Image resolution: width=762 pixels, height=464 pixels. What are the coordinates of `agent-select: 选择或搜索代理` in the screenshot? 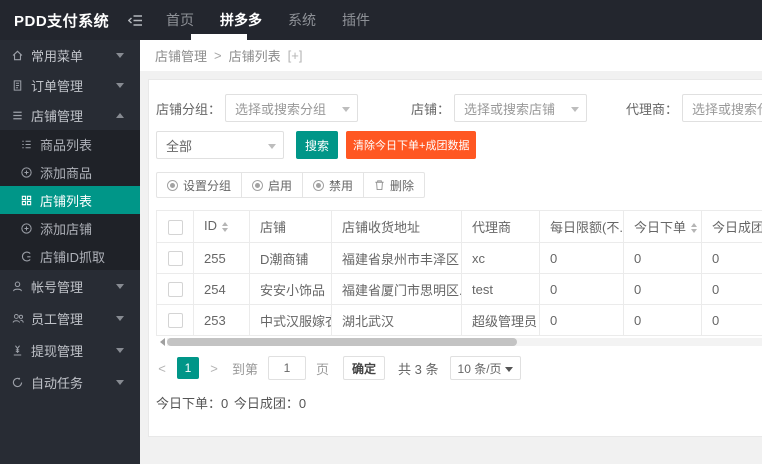 It's located at (722, 108).